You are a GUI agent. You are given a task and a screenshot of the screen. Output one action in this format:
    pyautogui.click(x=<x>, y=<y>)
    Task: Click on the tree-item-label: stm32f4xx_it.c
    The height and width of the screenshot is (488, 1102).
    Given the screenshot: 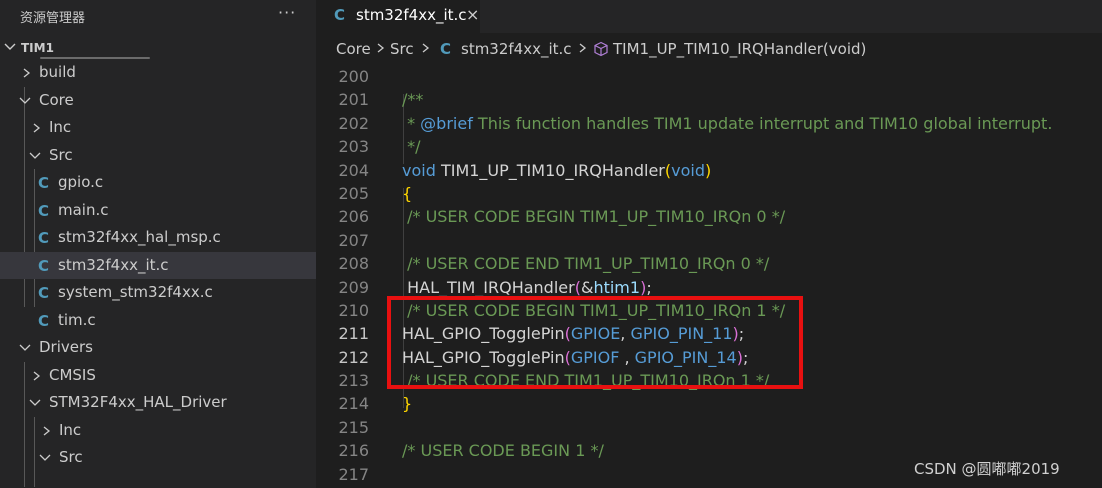 What is the action you would take?
    pyautogui.click(x=113, y=264)
    